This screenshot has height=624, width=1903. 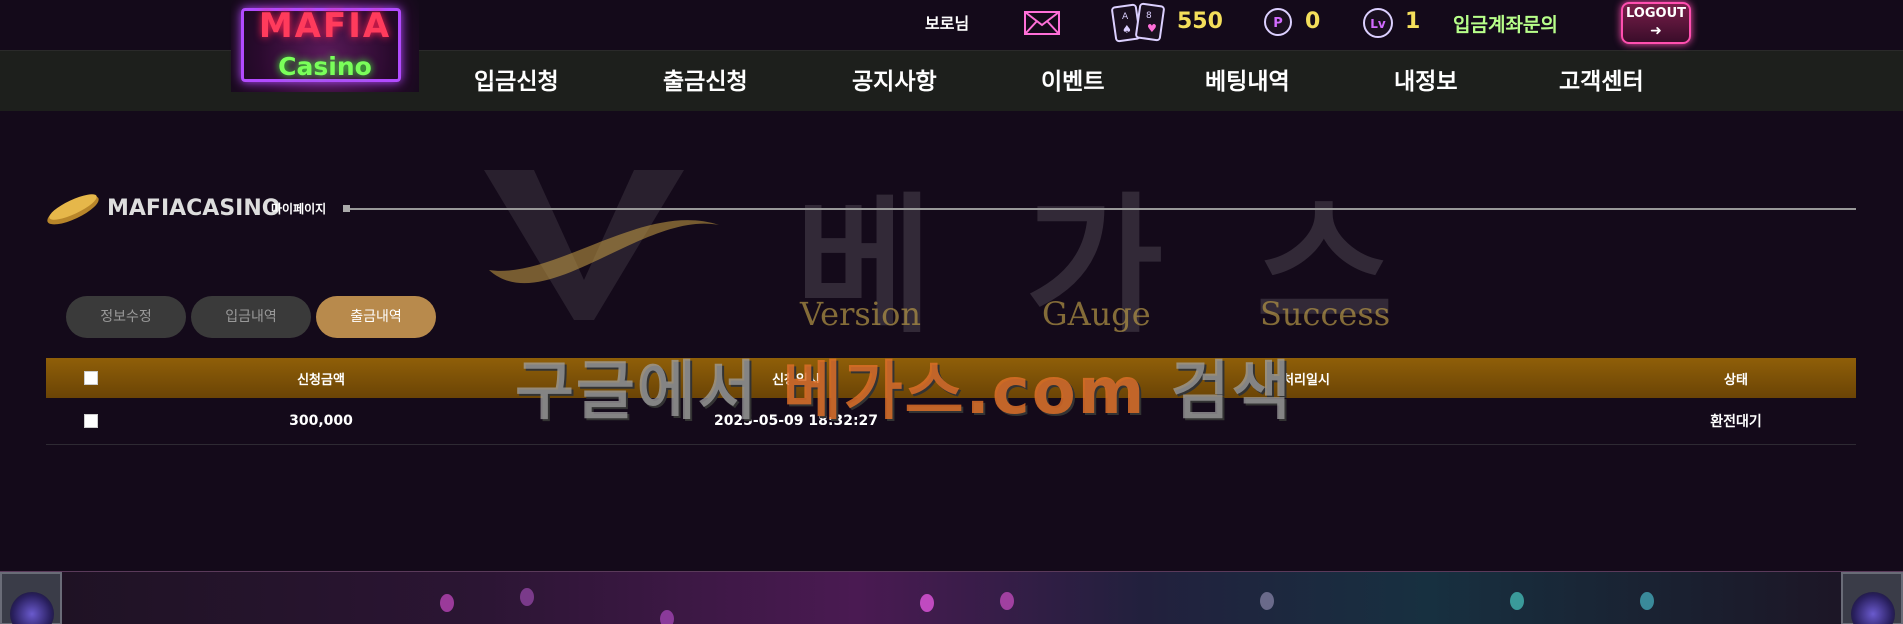 I want to click on title-line-dot, so click(x=346, y=208).